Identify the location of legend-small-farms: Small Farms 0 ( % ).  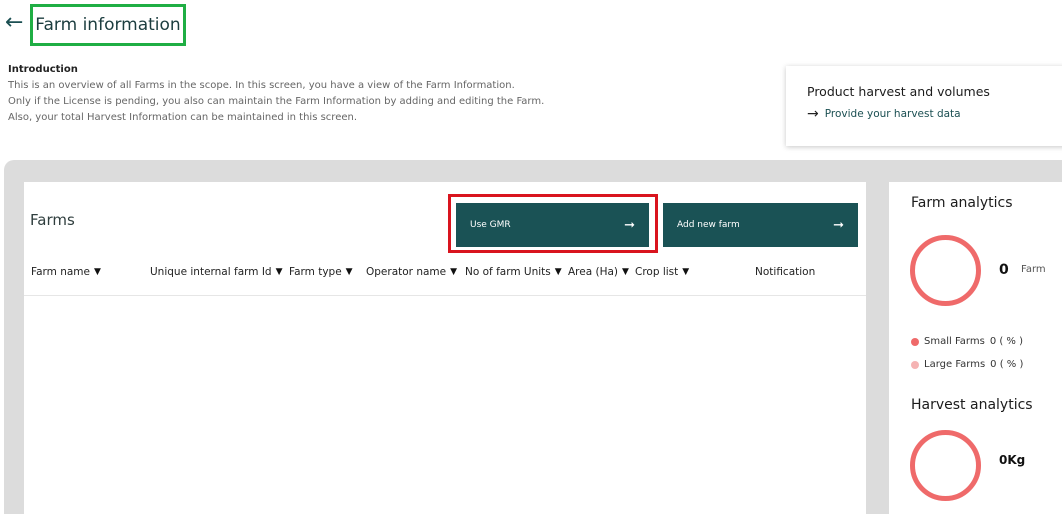
(967, 341).